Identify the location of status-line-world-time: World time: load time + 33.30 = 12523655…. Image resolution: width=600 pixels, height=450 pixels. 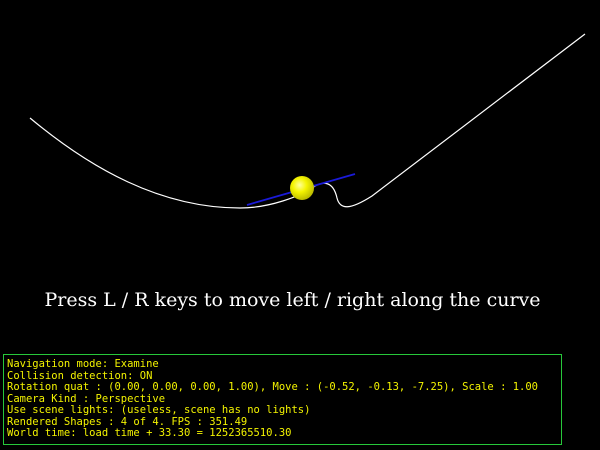
(149, 433).